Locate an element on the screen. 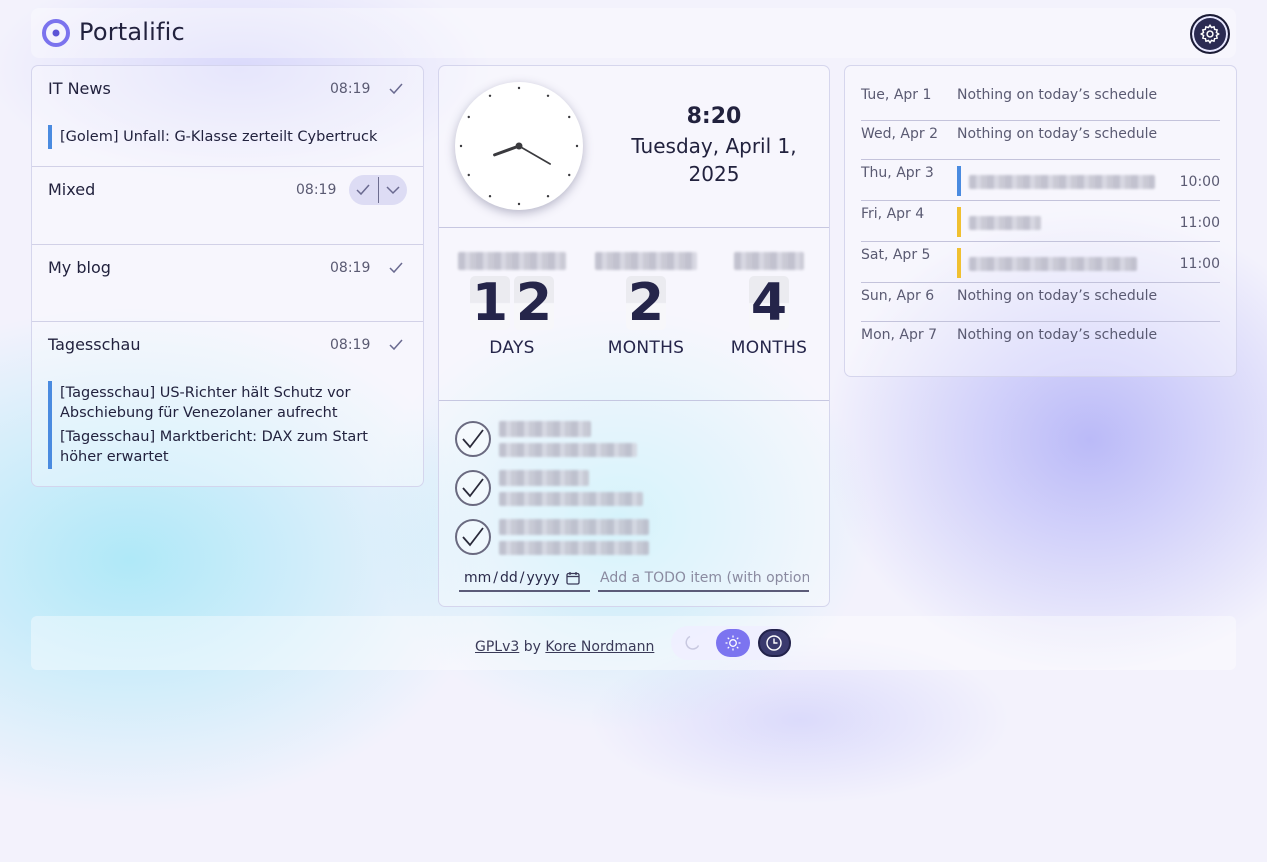 This screenshot has height=862, width=1267. date-day-placeholder: dd is located at coordinates (509, 578).